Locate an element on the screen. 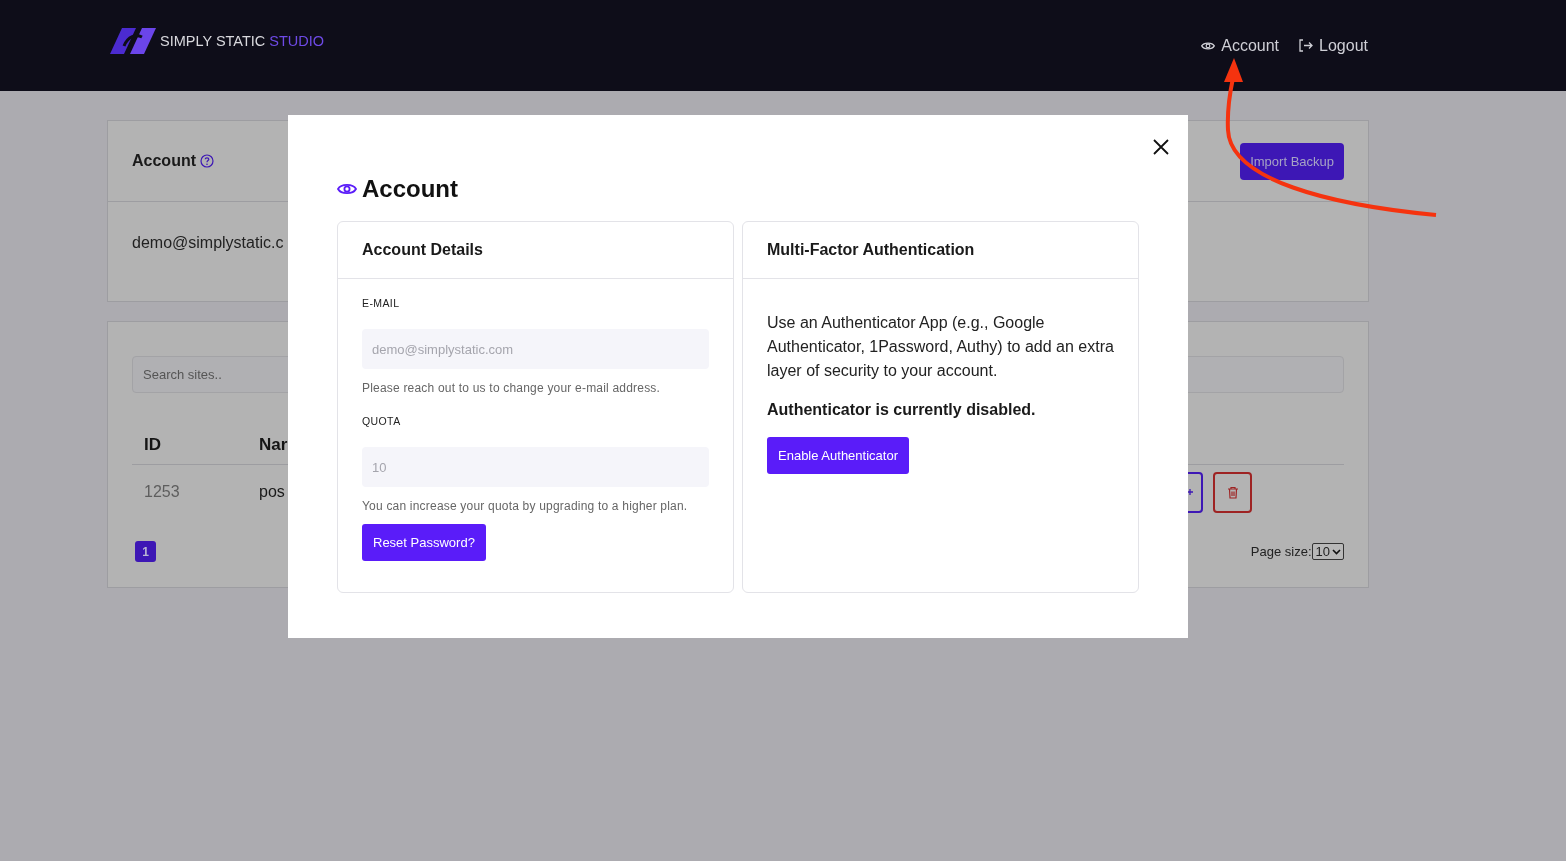 The image size is (1566, 861). table-cell-text: 1253 is located at coordinates (162, 492).